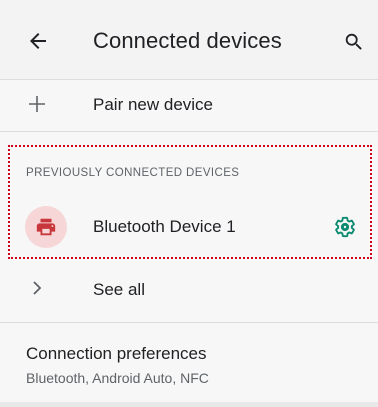  I want to click on search-icon, so click(354, 42).